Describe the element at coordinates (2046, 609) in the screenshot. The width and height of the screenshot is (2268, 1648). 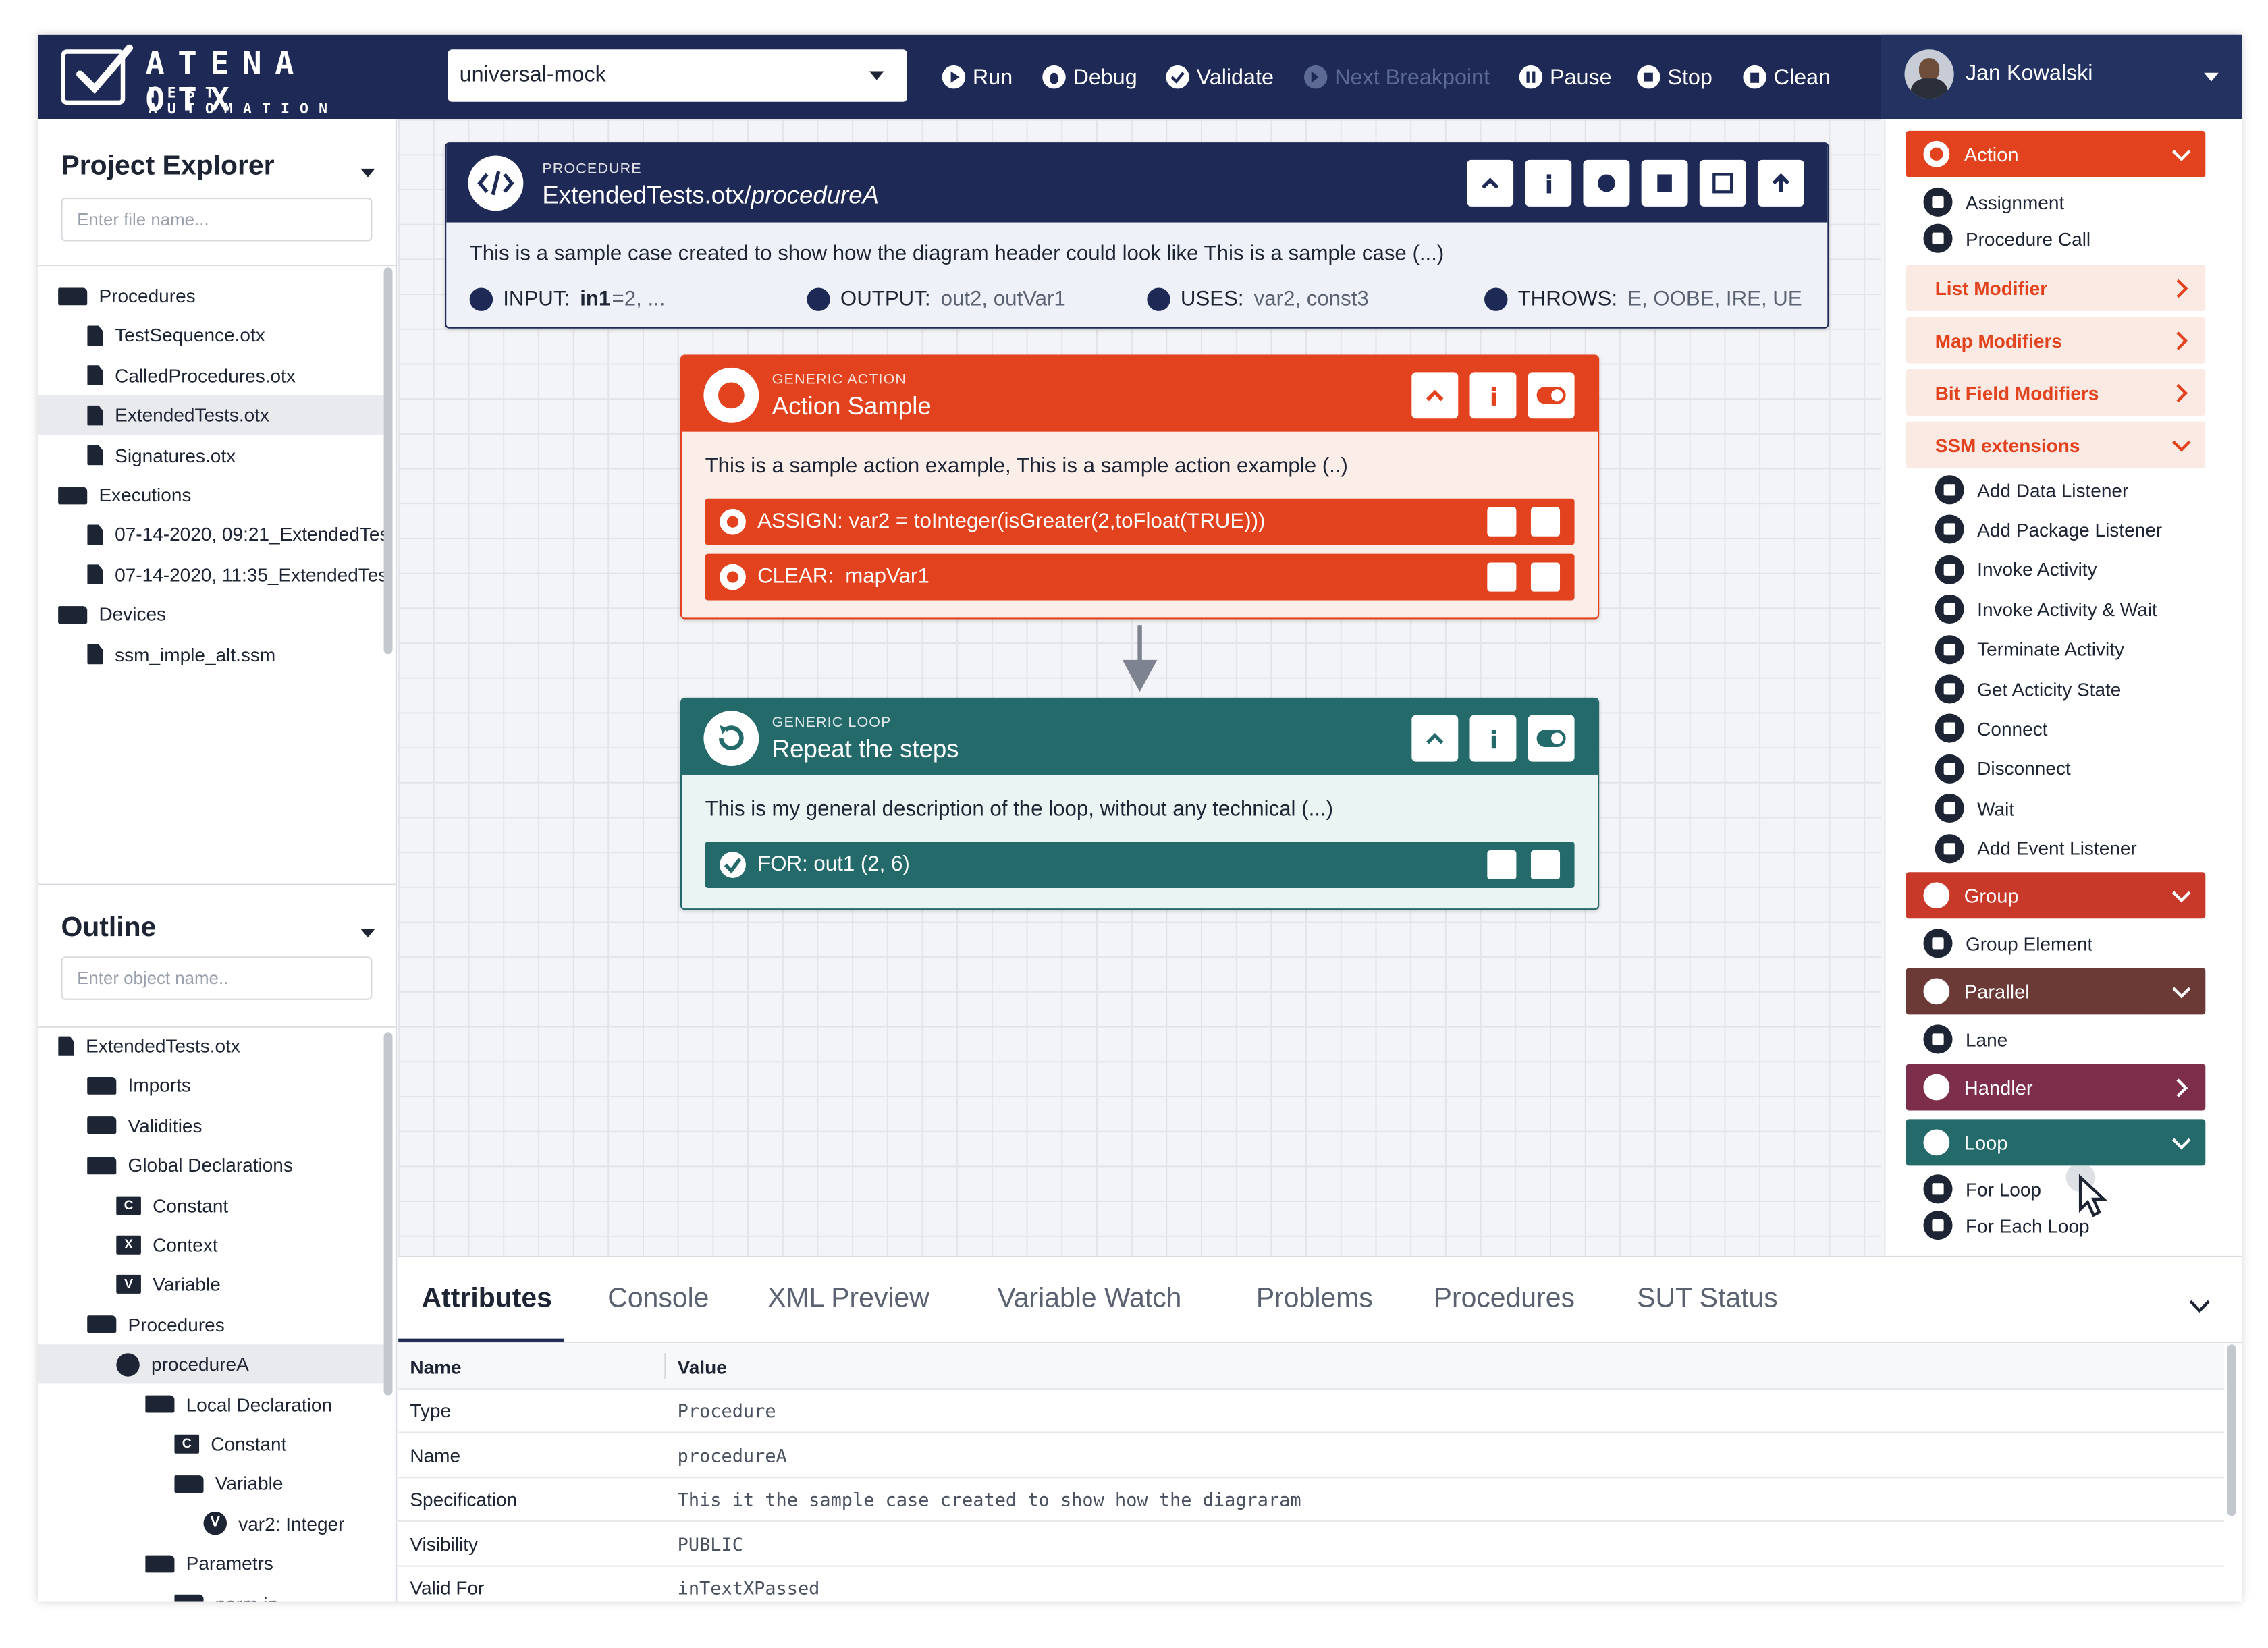
I see `palette-item-invoke-activity-wait: Invoke Activity & Wait` at that location.